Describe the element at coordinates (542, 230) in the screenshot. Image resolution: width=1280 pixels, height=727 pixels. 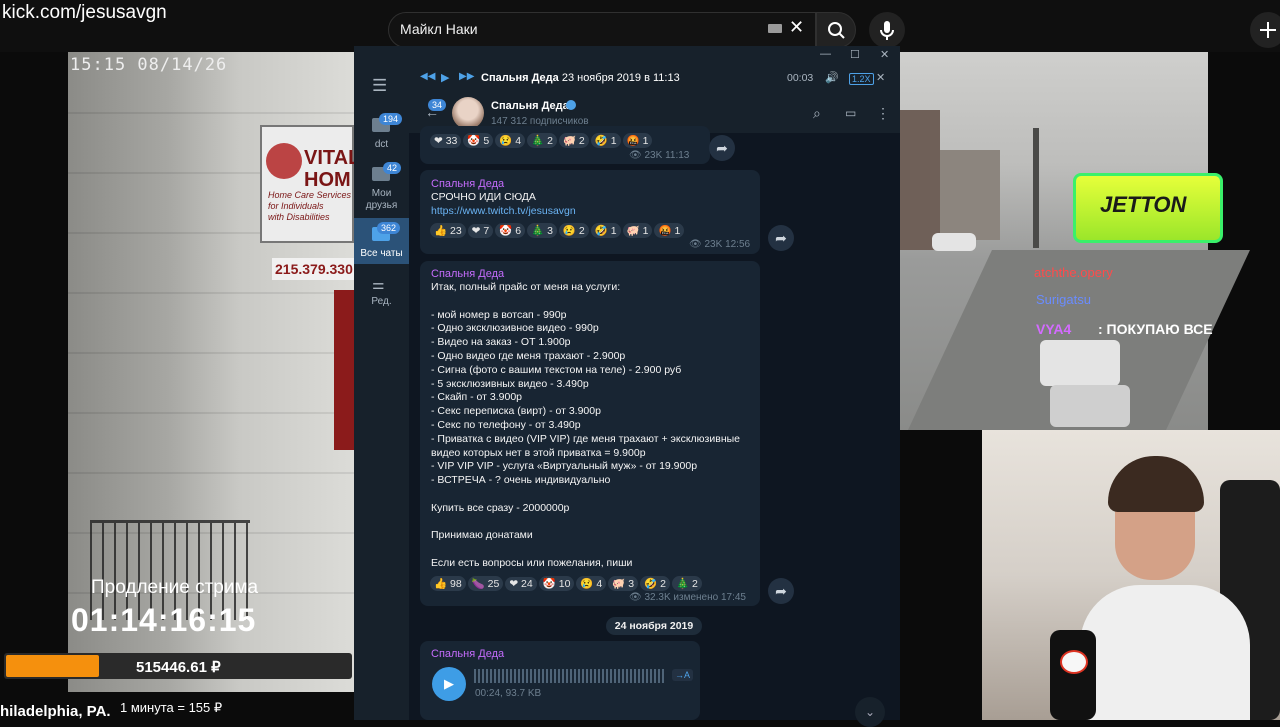
I see `reaction: 🎄 3` at that location.